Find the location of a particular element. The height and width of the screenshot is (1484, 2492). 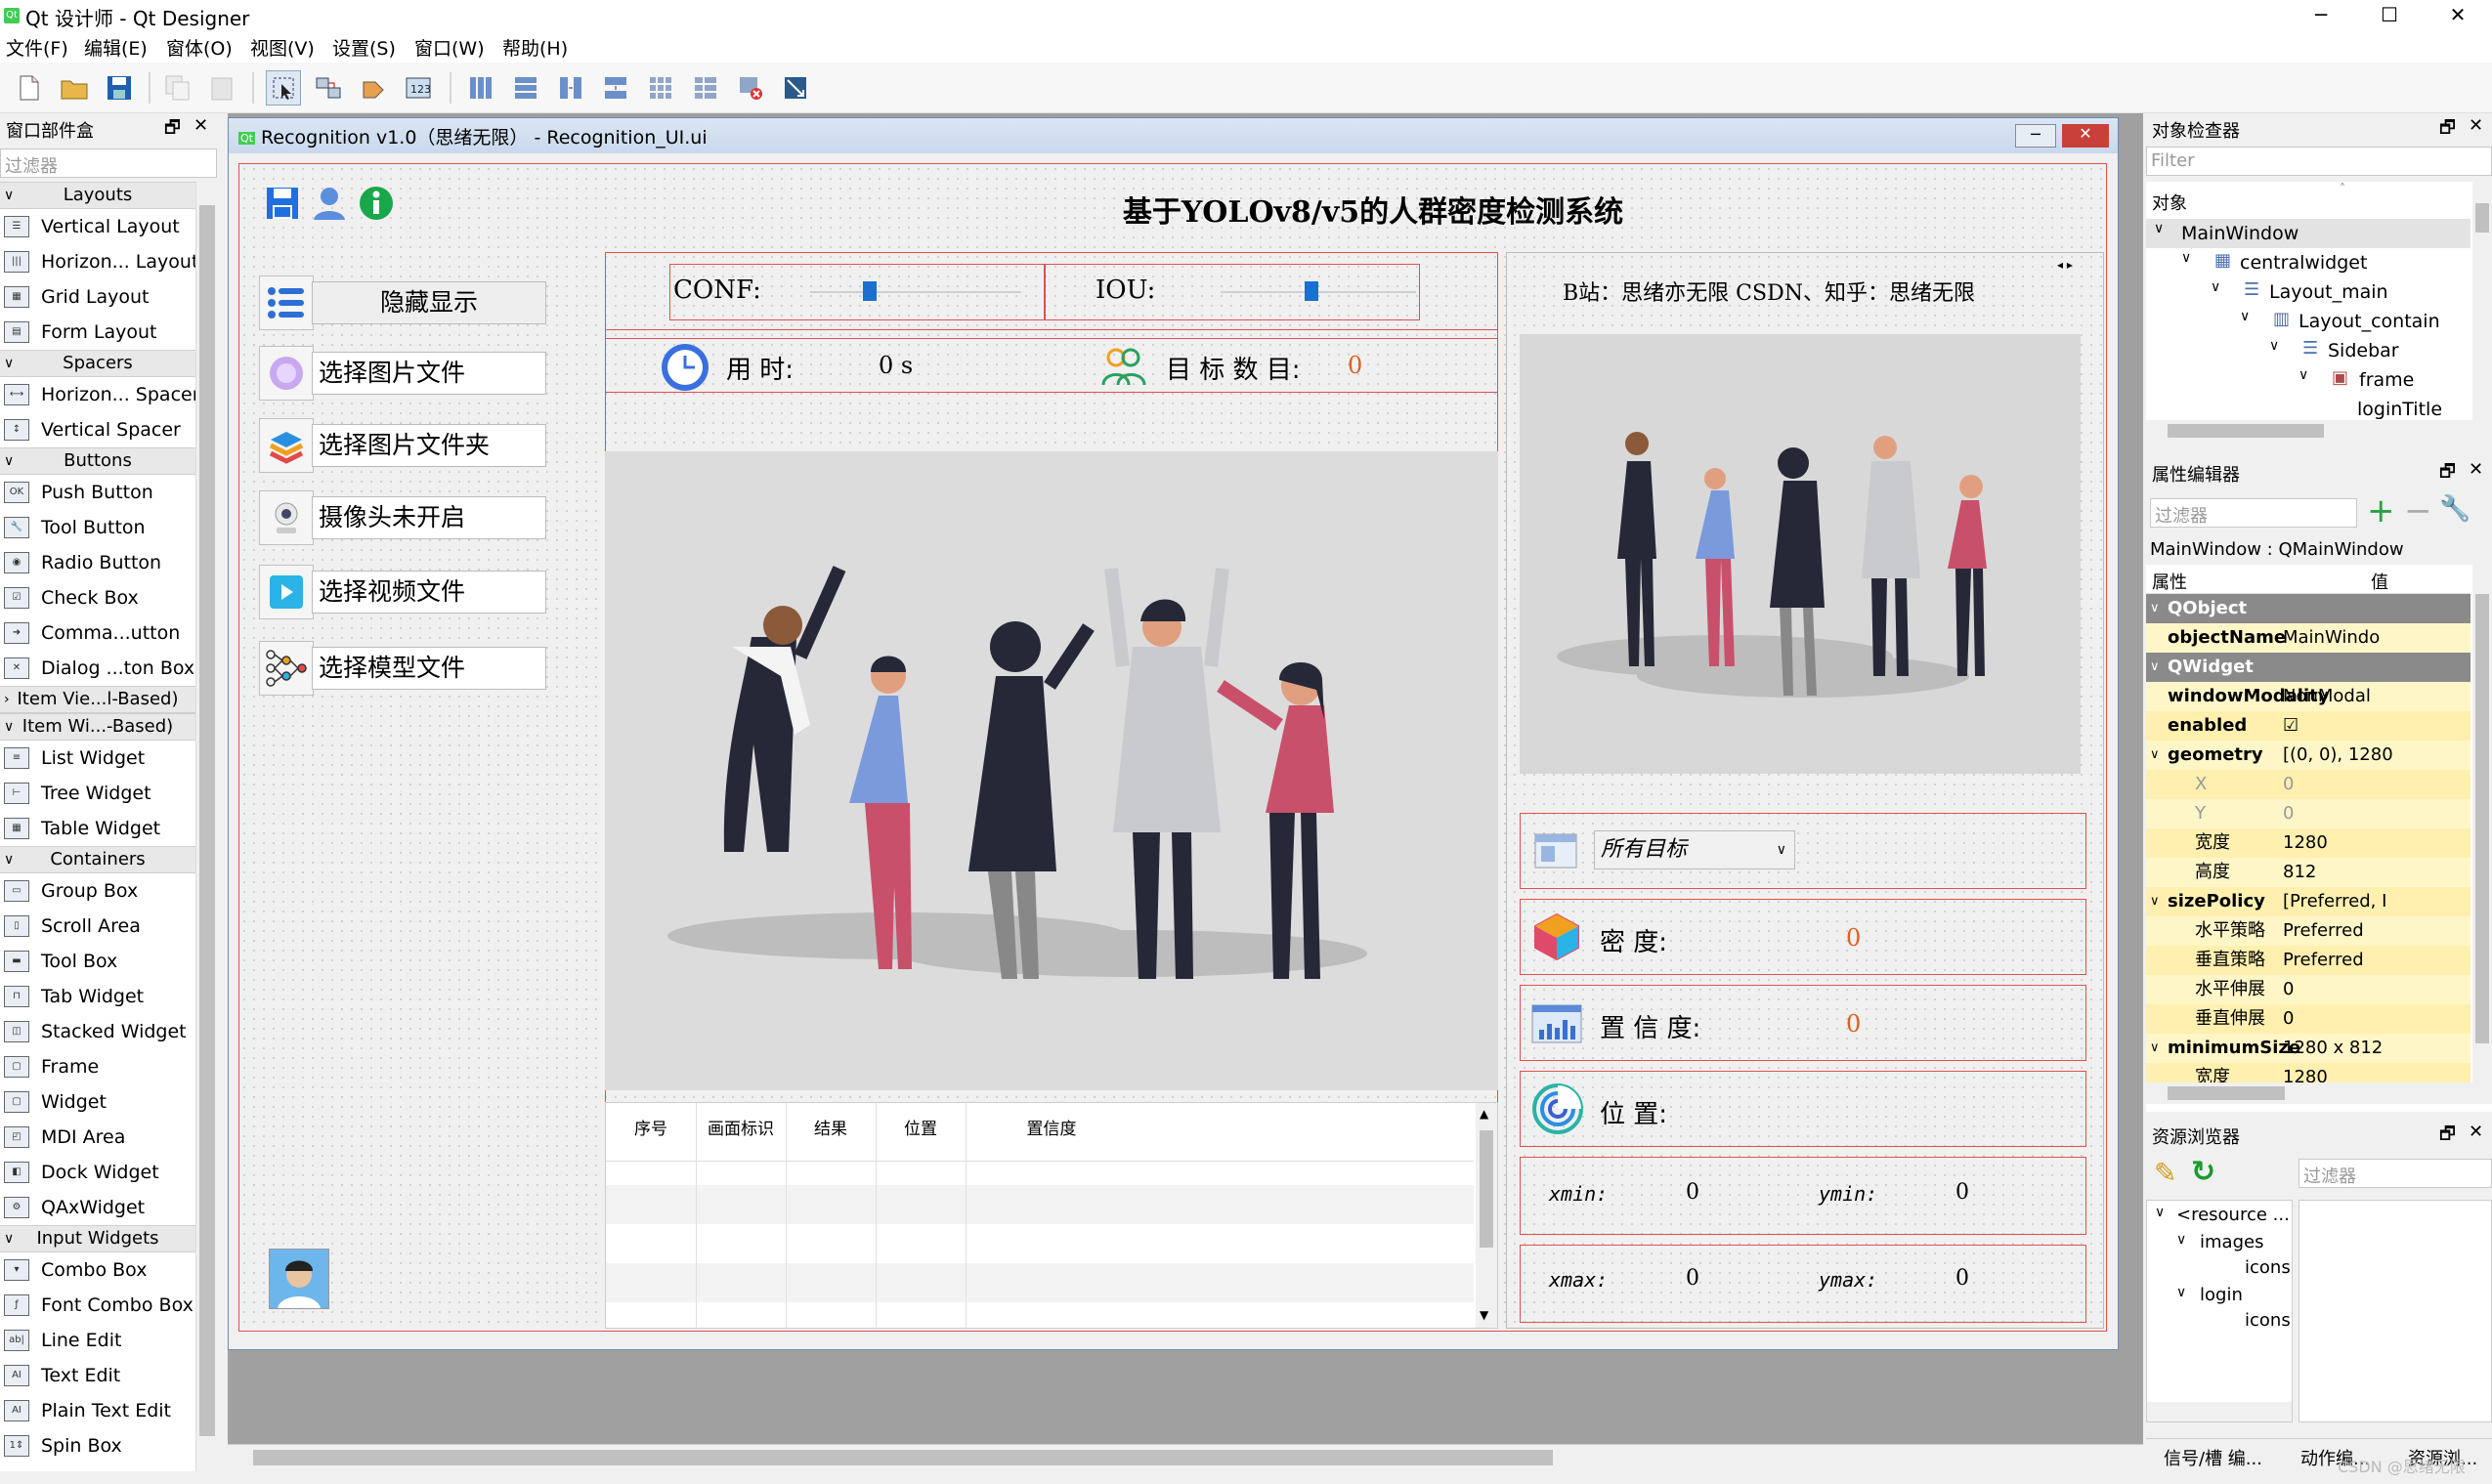

edit-signals-icon is located at coordinates (329, 88).